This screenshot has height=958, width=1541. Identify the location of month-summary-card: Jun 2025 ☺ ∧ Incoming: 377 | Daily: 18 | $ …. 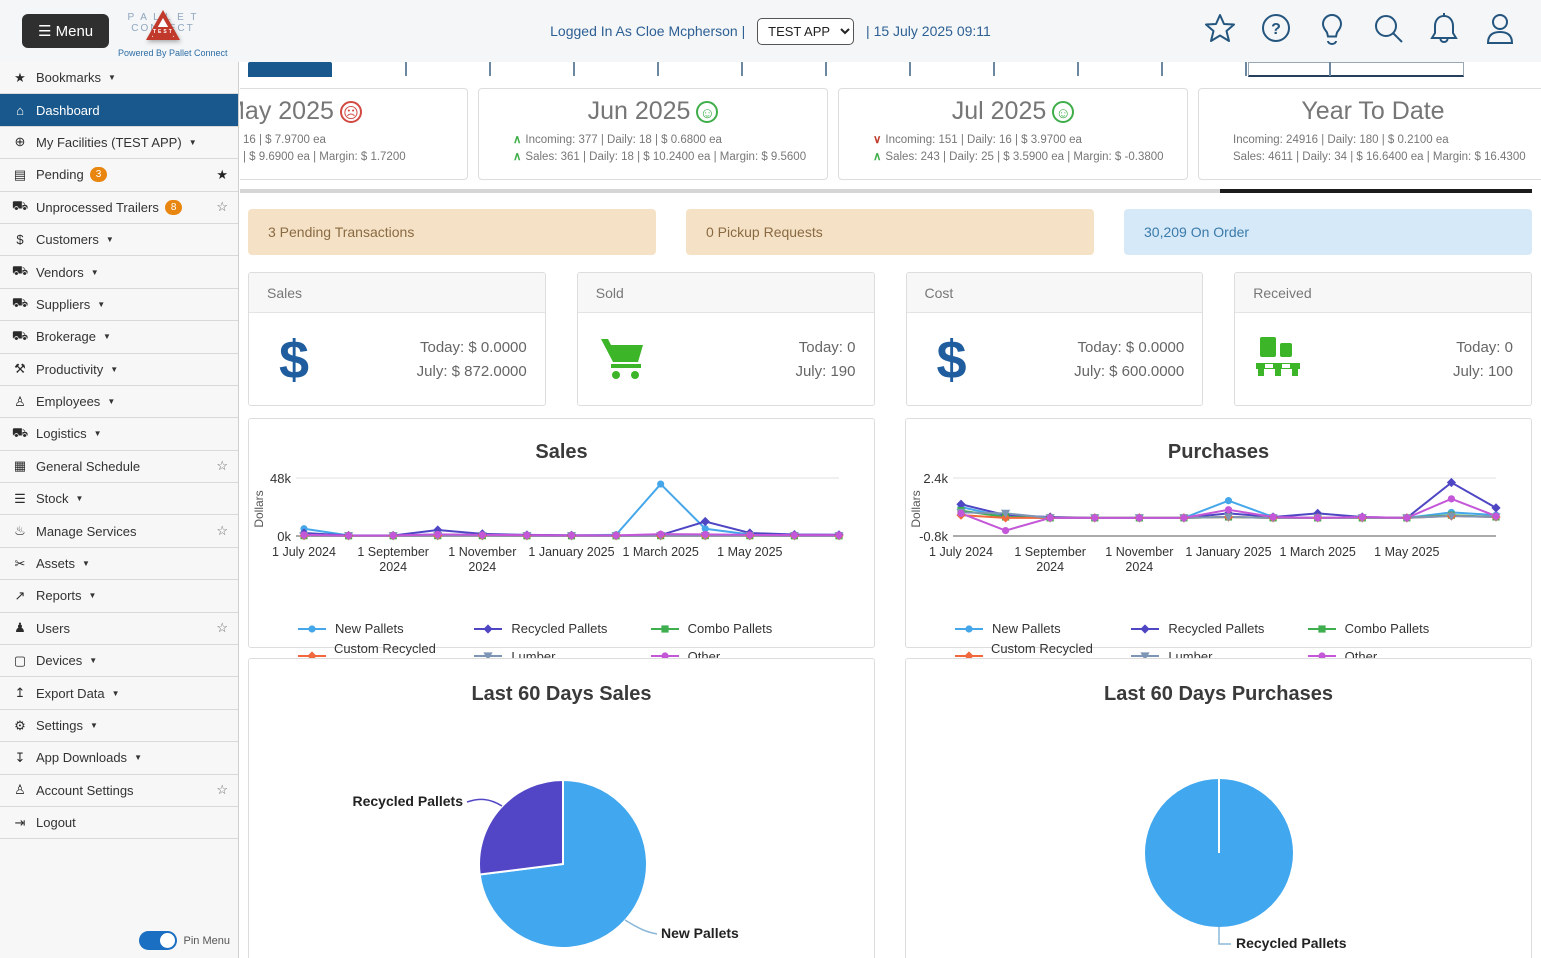
(653, 134).